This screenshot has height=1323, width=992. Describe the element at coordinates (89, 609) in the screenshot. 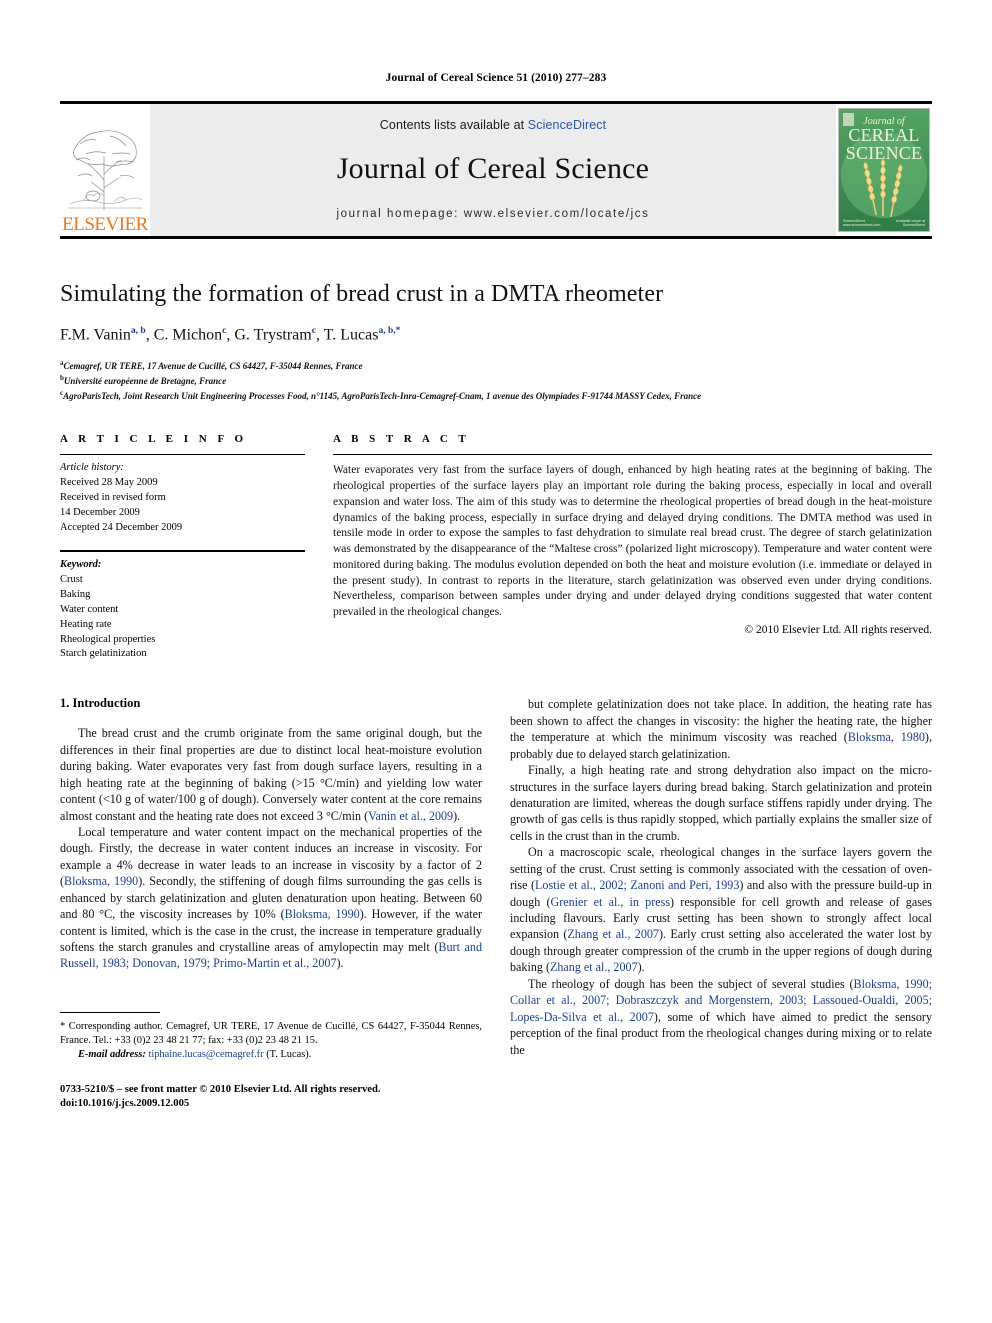

I see `keyword-item: Water content` at that location.